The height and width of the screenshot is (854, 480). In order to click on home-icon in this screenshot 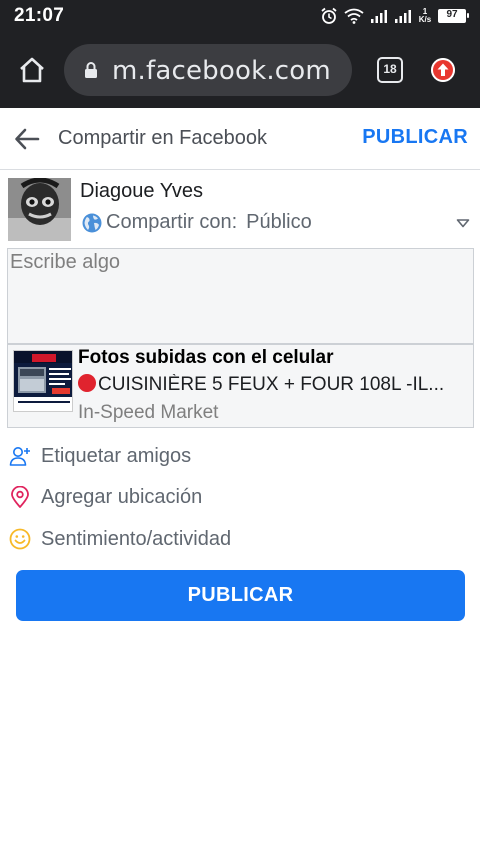, I will do `click(32, 70)`.